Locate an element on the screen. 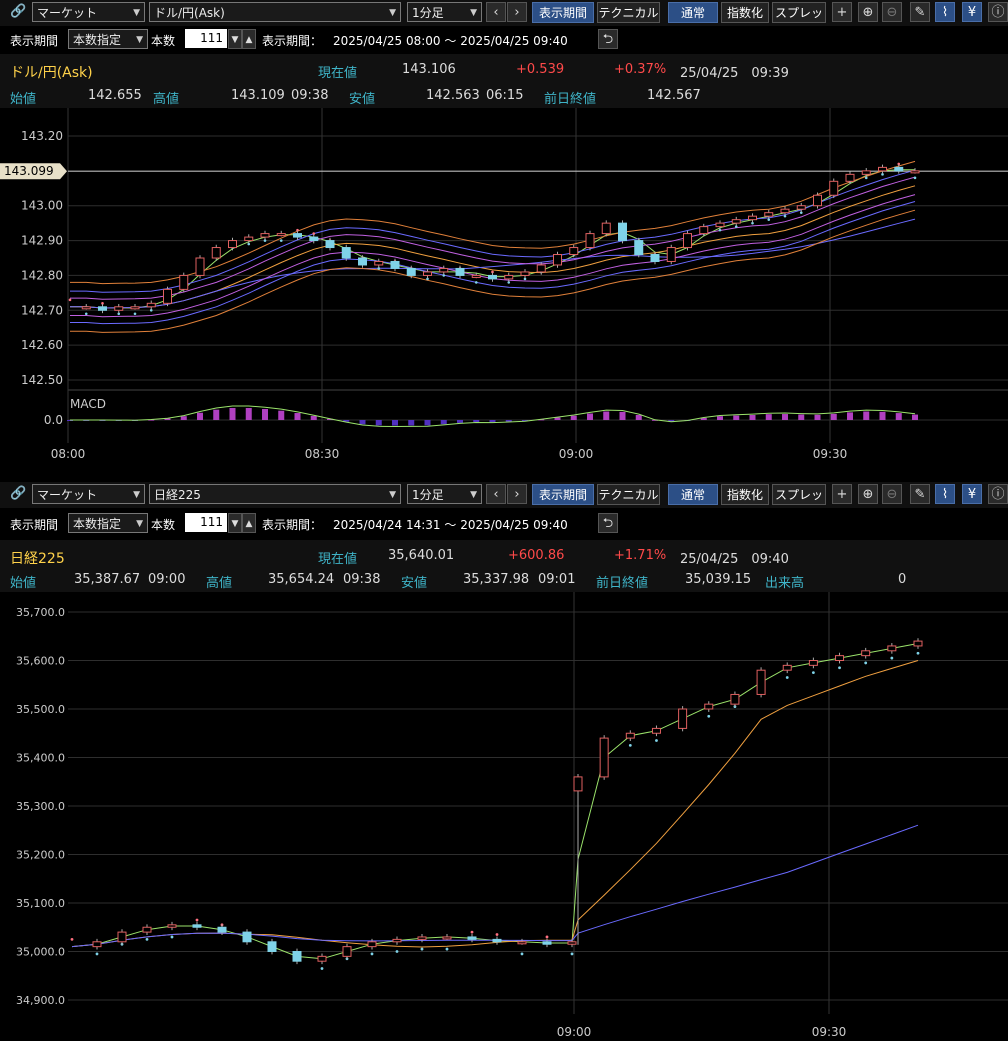 The height and width of the screenshot is (1041, 1008). y-tick-label: 142.70 is located at coordinates (42, 310).